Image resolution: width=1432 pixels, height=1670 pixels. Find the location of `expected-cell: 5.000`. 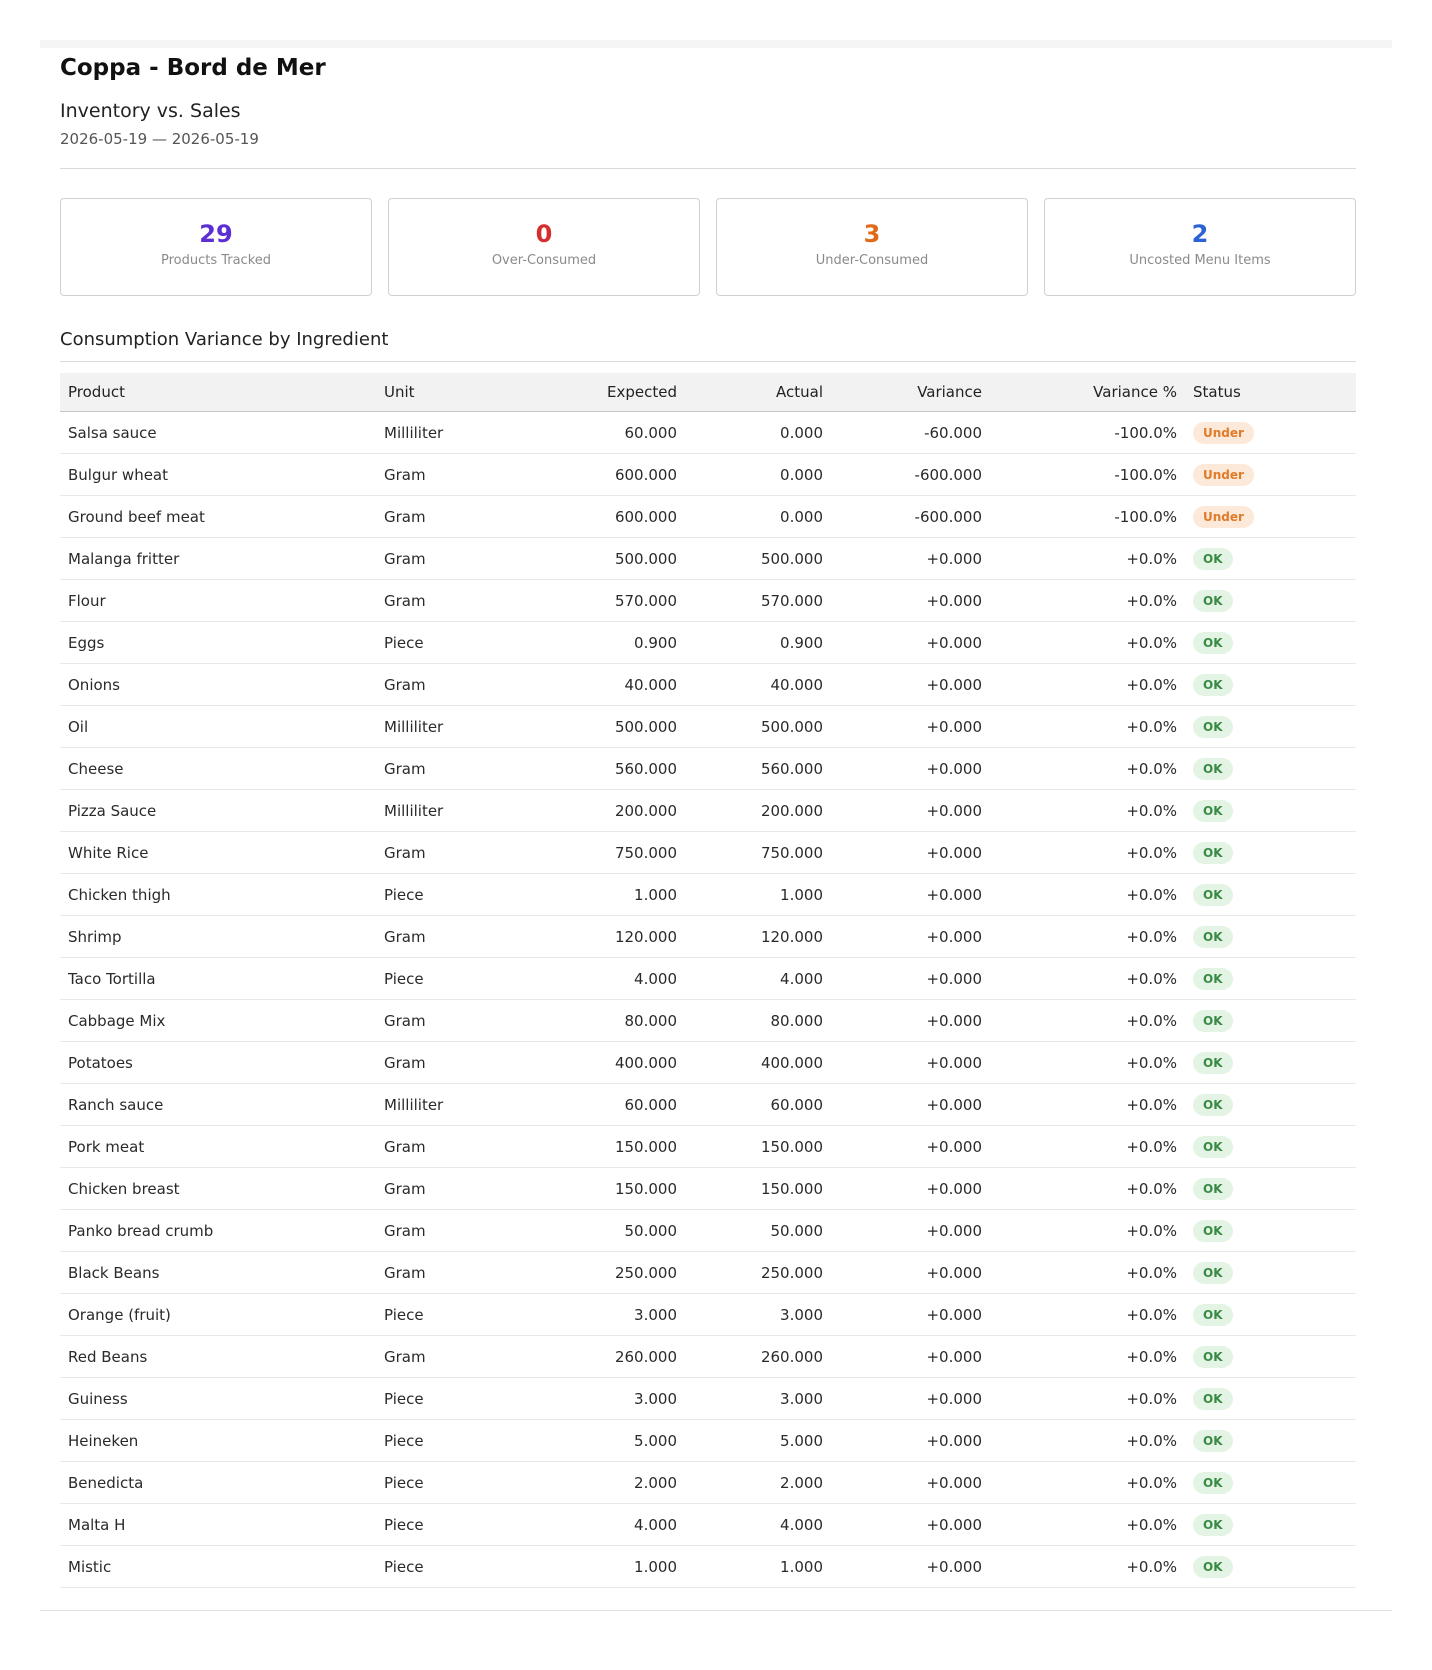

expected-cell: 5.000 is located at coordinates (615, 1440).